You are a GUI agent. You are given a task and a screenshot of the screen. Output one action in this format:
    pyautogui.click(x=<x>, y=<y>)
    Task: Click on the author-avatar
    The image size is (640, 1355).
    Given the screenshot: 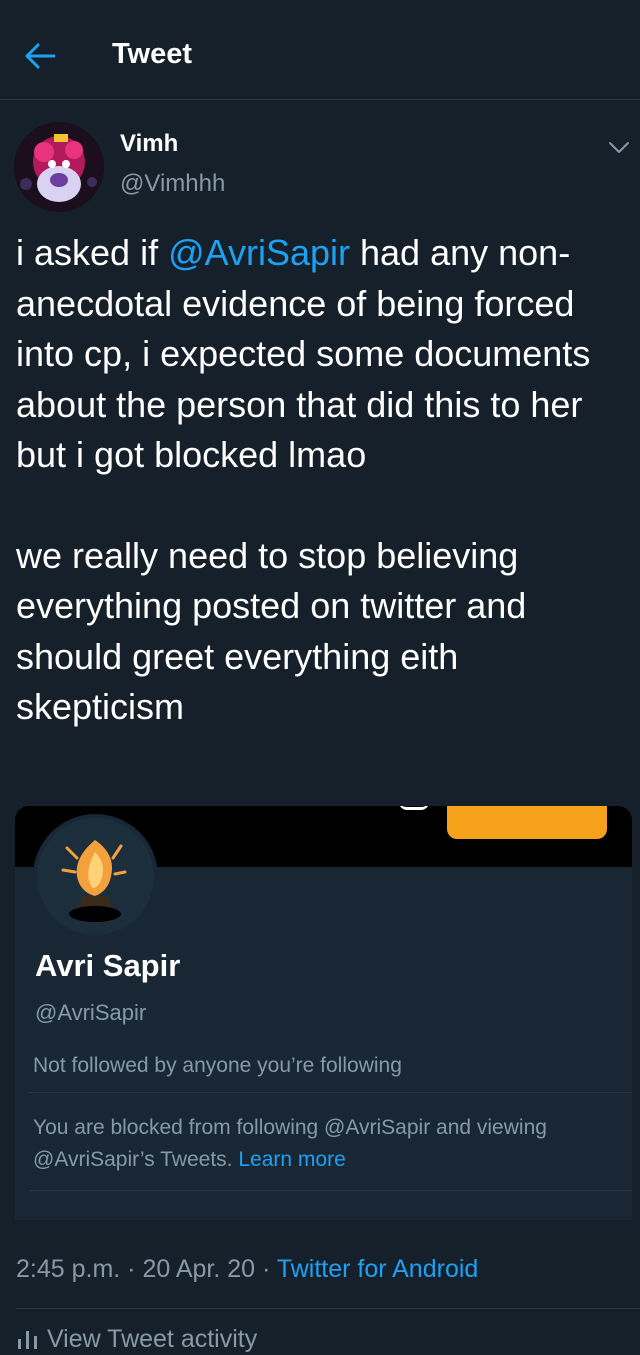 What is the action you would take?
    pyautogui.click(x=59, y=167)
    